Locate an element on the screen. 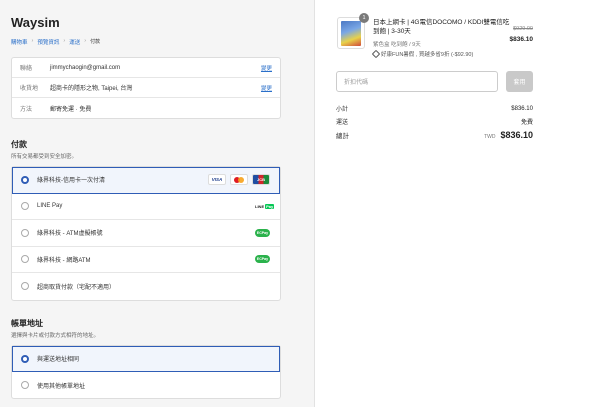 The image size is (599, 407). linepay-icon: LINE Pay is located at coordinates (265, 206).